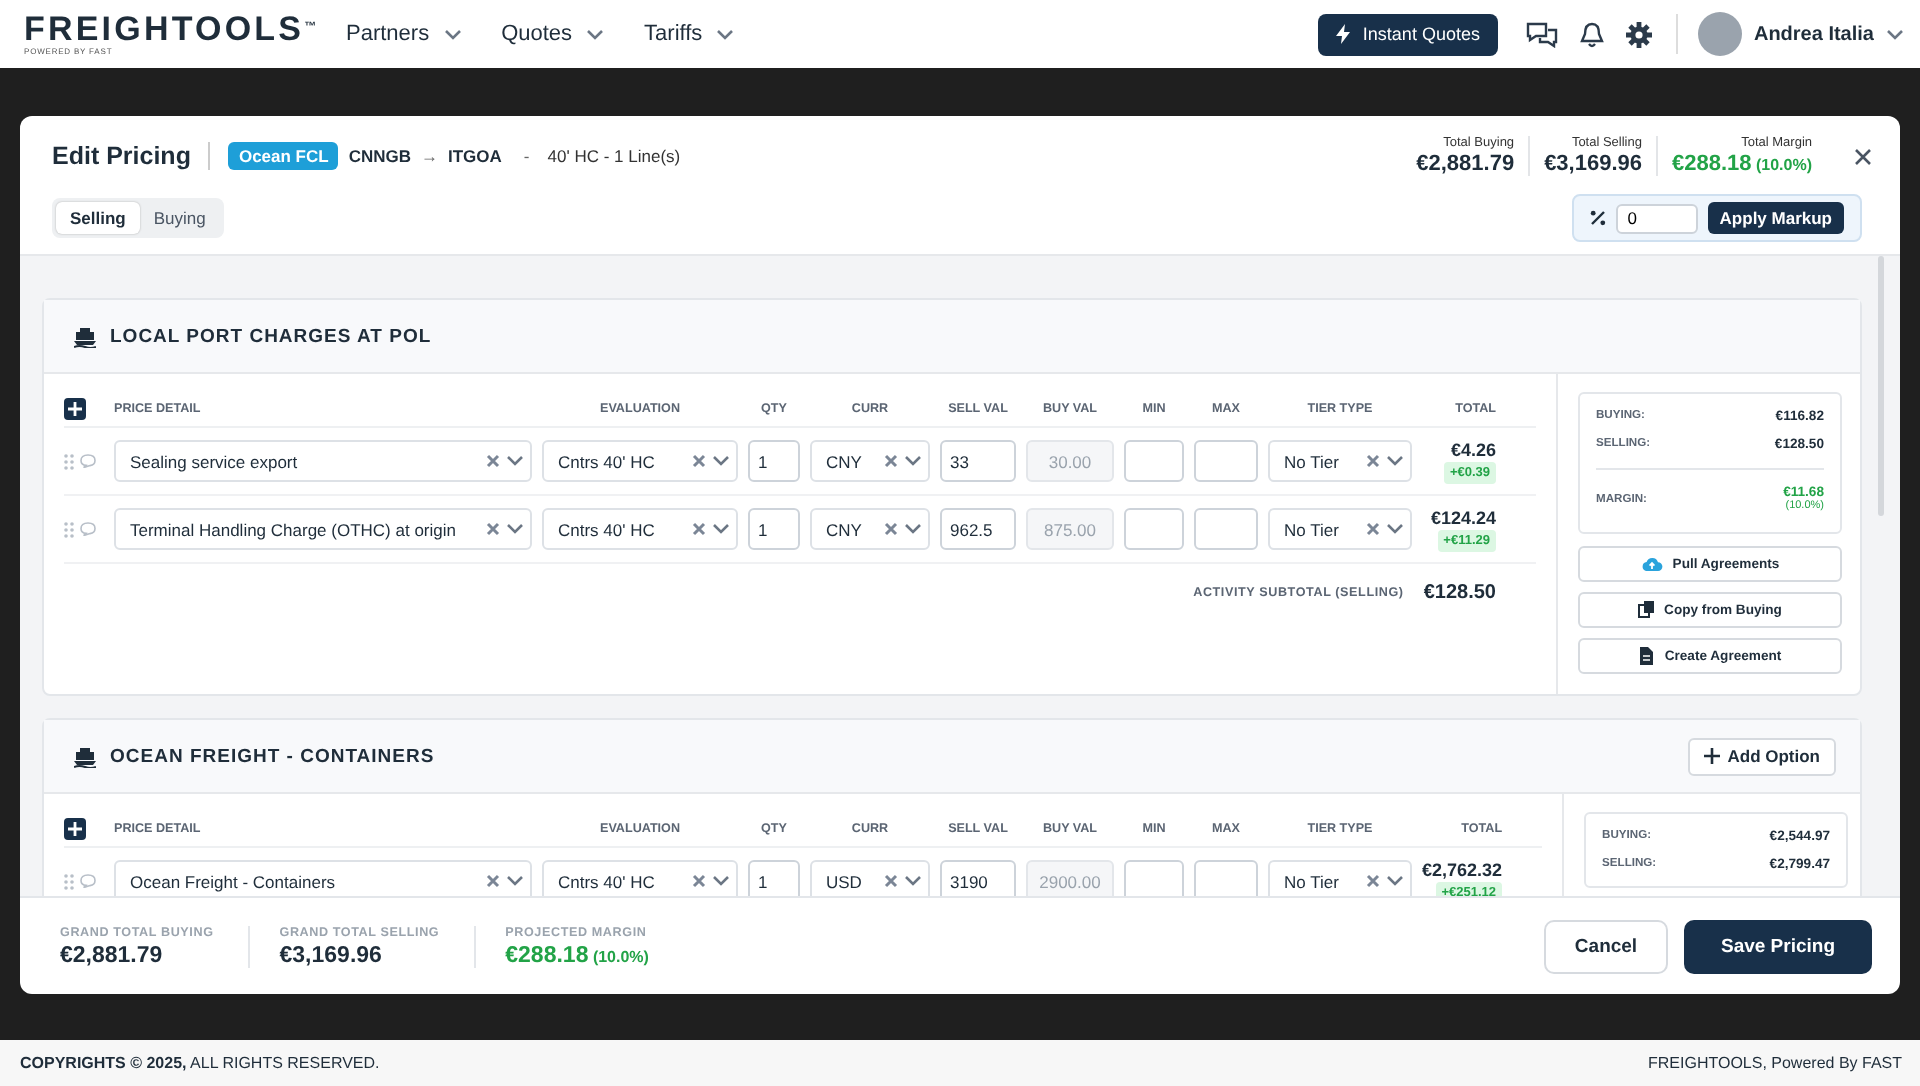  Describe the element at coordinates (1813, 34) in the screenshot. I see `user-name: Andrea Italia` at that location.